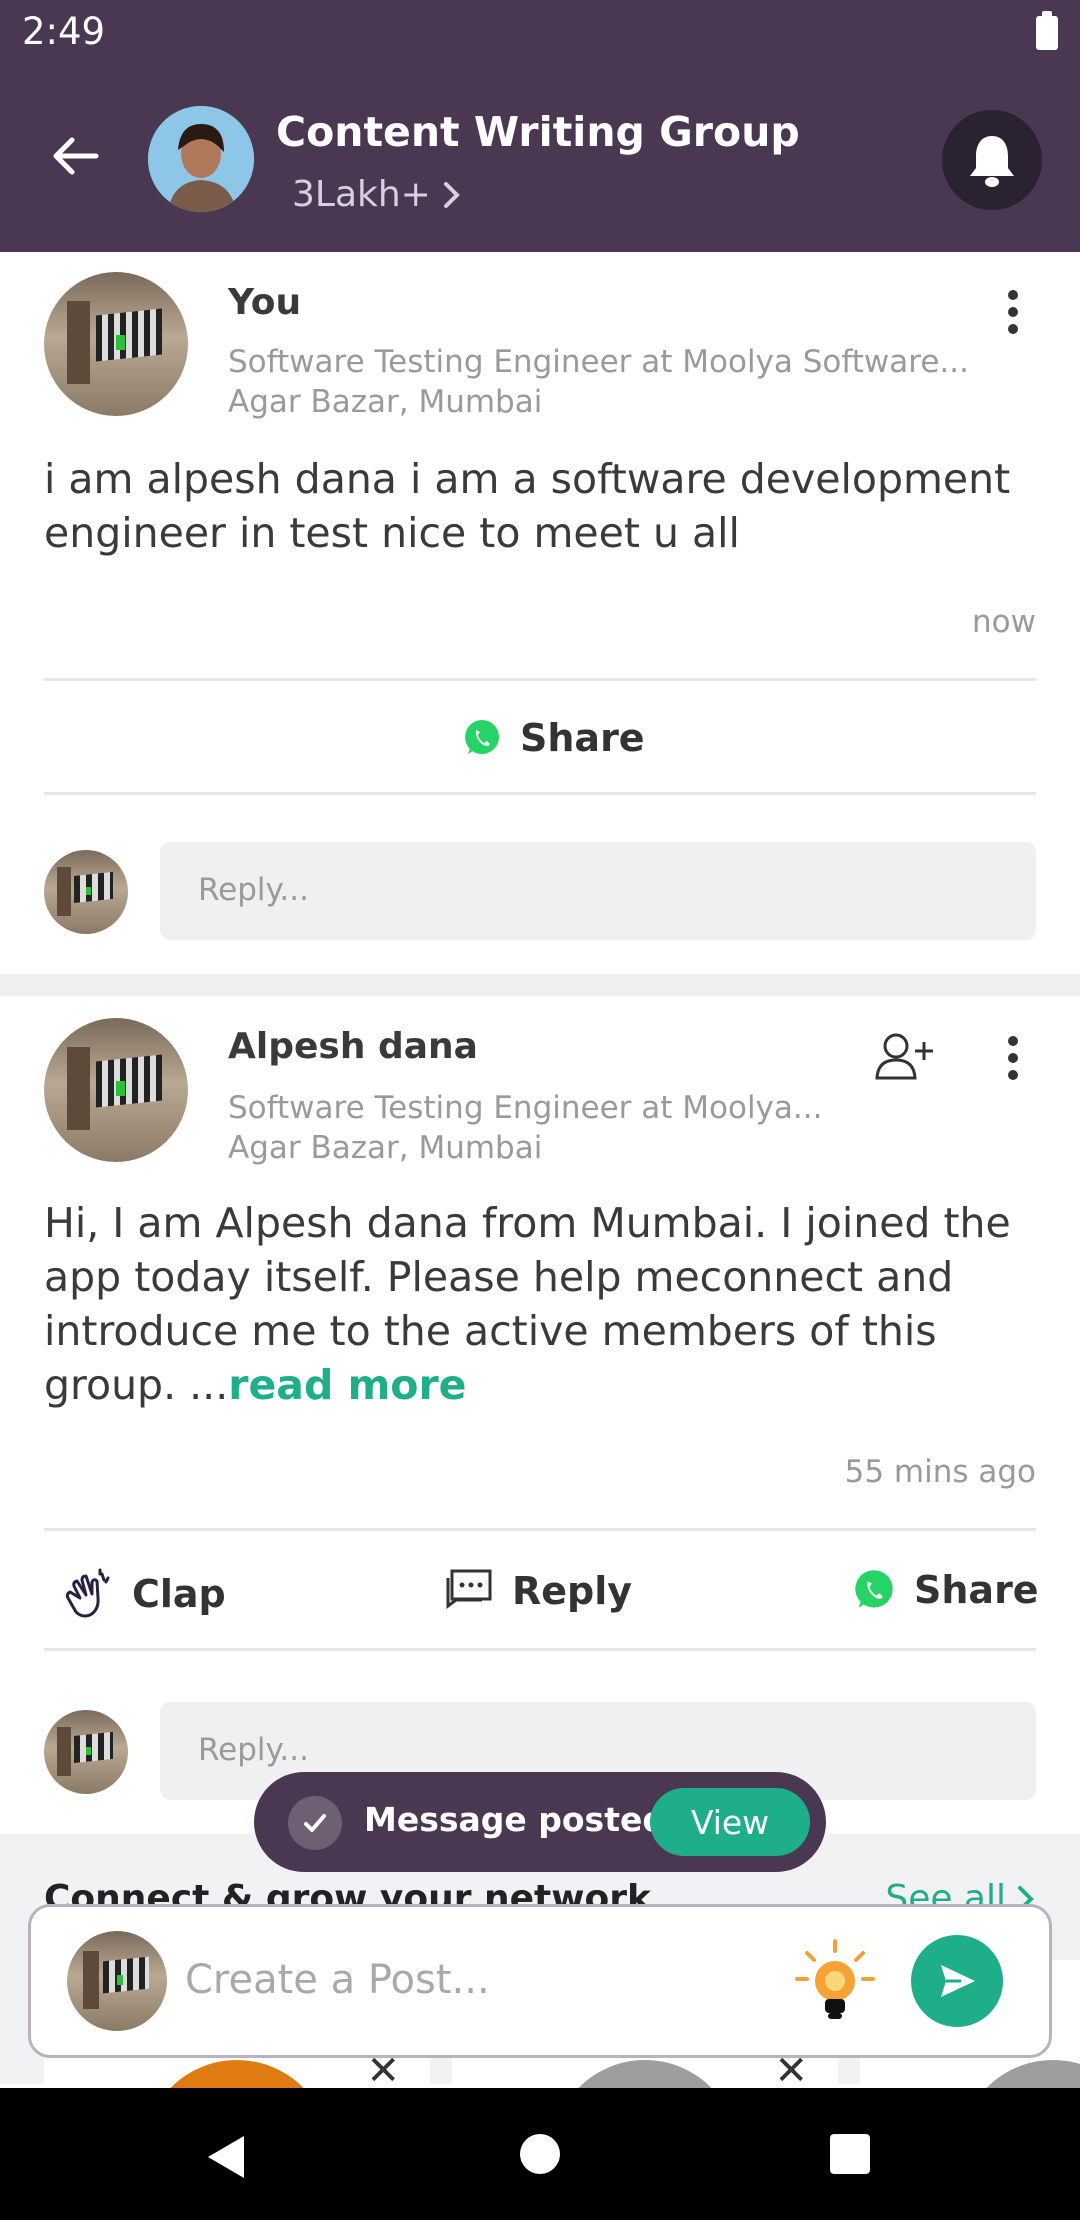  I want to click on group-avatar, so click(201, 159).